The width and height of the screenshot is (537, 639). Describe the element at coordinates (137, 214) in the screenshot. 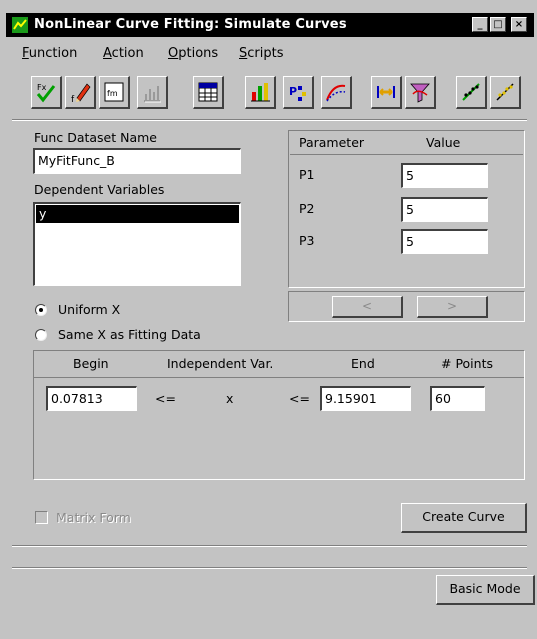

I see `list-item: y` at that location.